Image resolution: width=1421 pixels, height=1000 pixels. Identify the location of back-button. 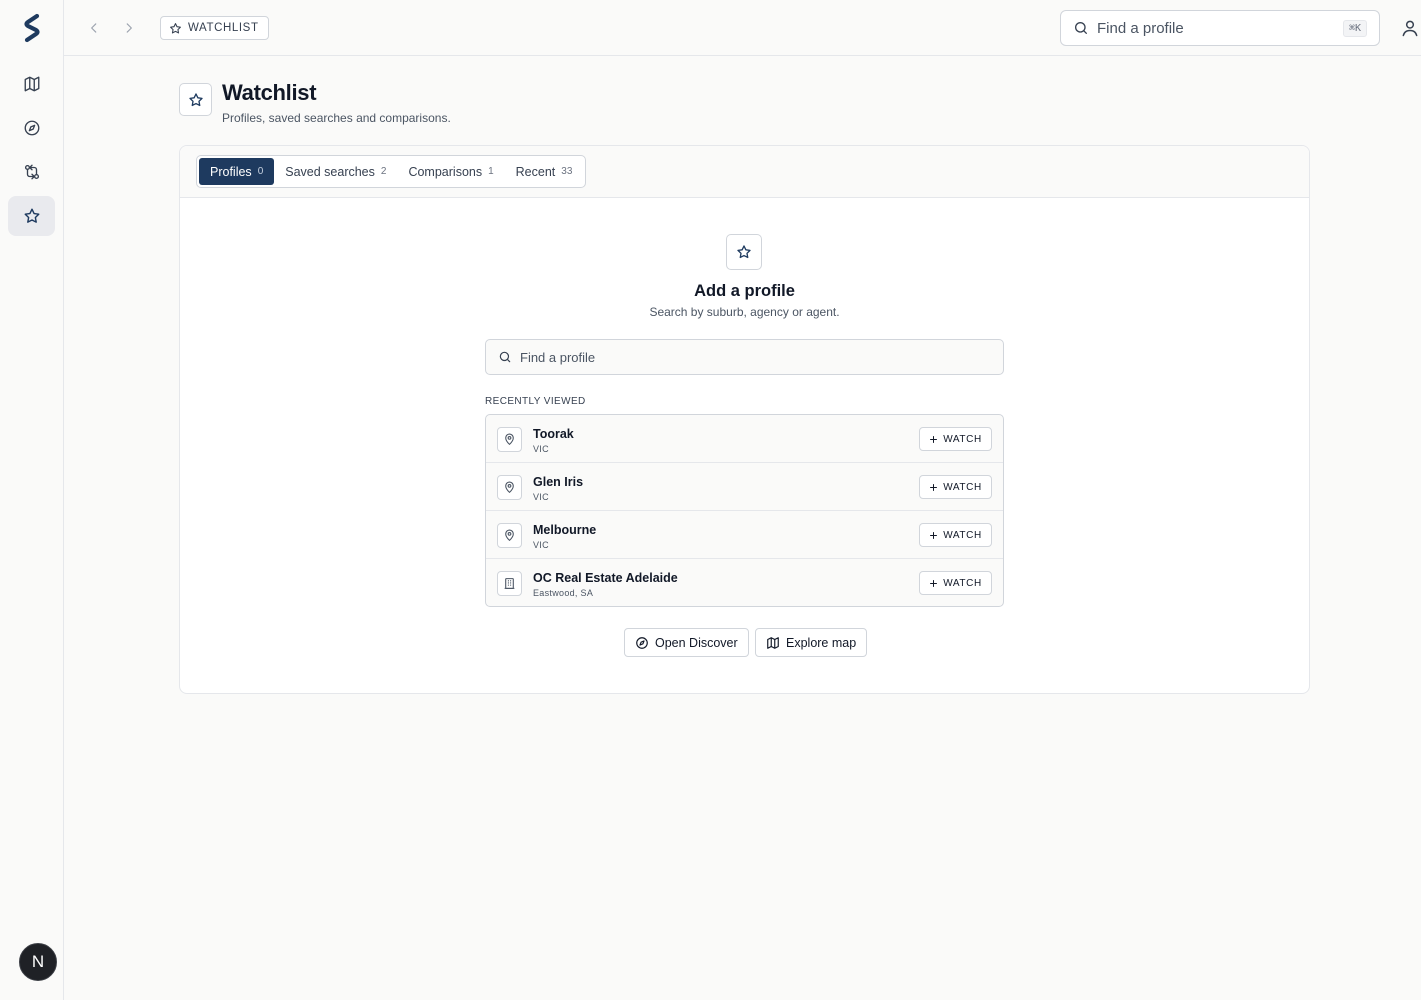
(94, 28).